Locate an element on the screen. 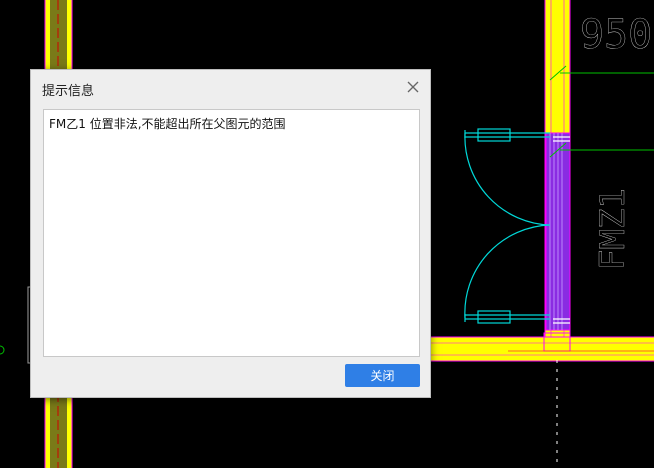  bottom-wall is located at coordinates (542, 347).